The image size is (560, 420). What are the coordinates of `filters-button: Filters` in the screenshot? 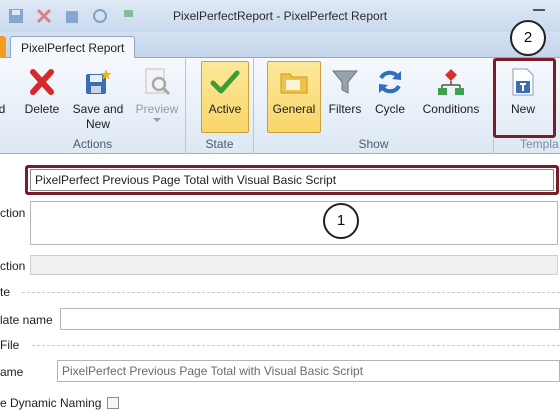 It's located at (345, 99).